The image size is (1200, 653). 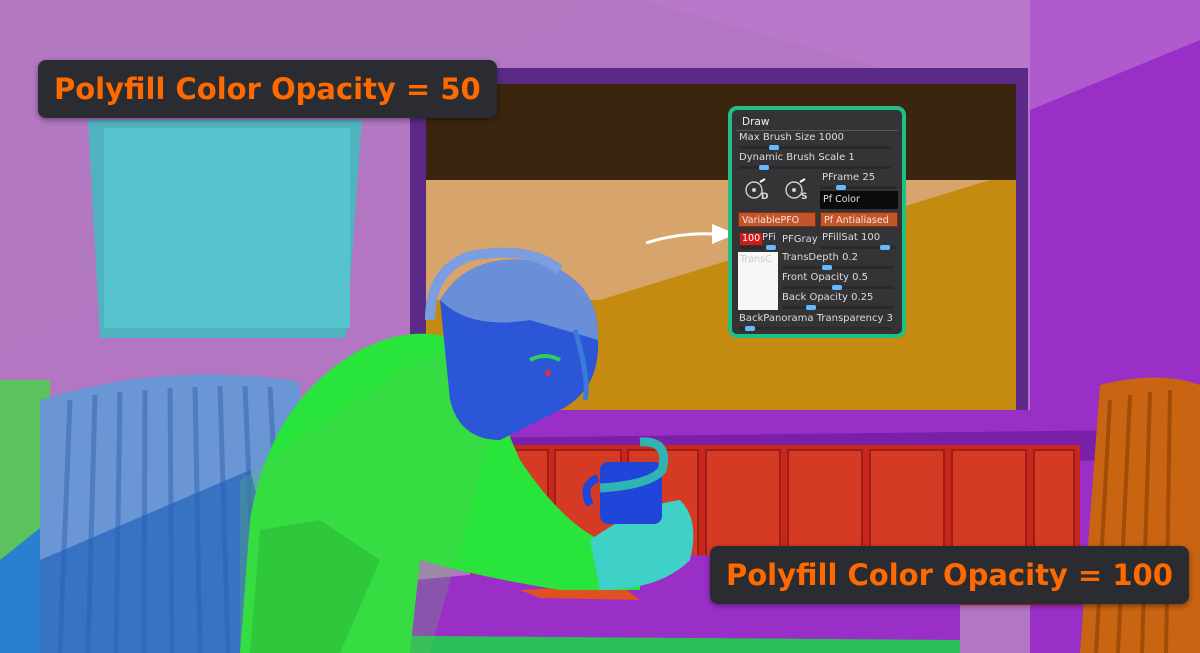 I want to click on transc-swatch: TransC, so click(x=758, y=281).